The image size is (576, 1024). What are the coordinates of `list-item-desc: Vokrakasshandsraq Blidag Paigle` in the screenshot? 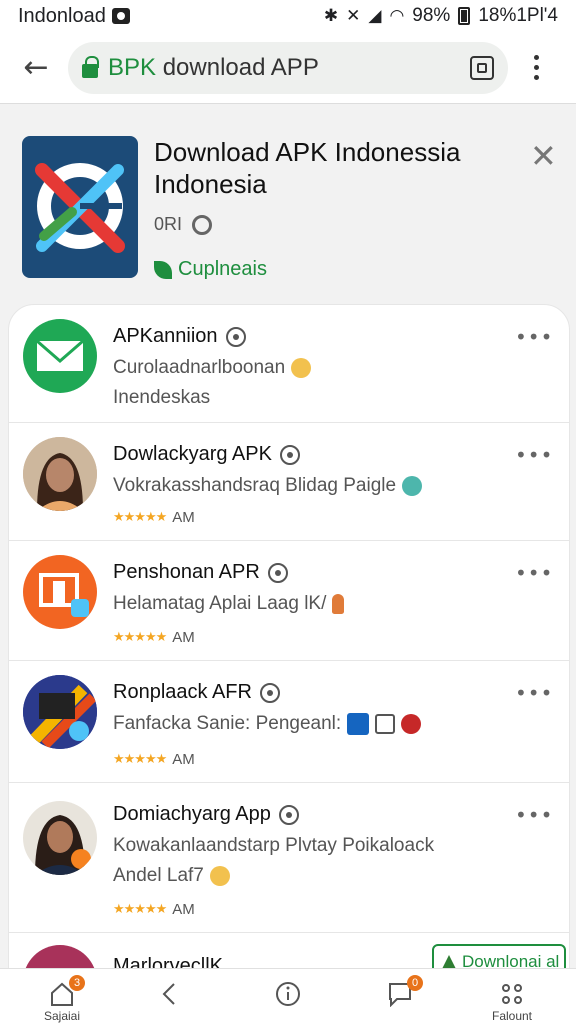 It's located at (268, 486).